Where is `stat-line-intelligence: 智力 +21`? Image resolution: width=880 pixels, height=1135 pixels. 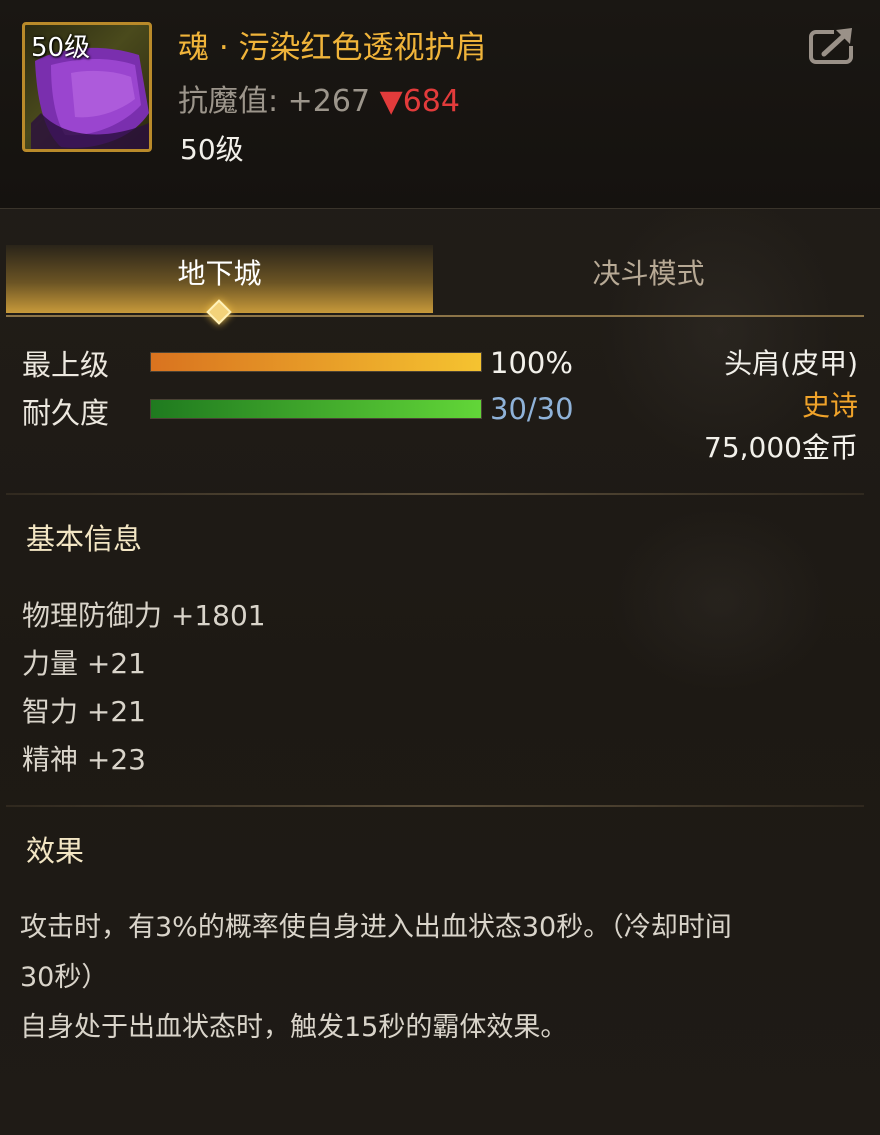
stat-line-intelligence: 智力 +21 is located at coordinates (84, 711).